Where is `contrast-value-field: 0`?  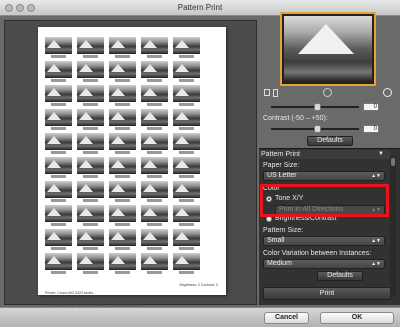
contrast-value-field: 0 is located at coordinates (371, 129).